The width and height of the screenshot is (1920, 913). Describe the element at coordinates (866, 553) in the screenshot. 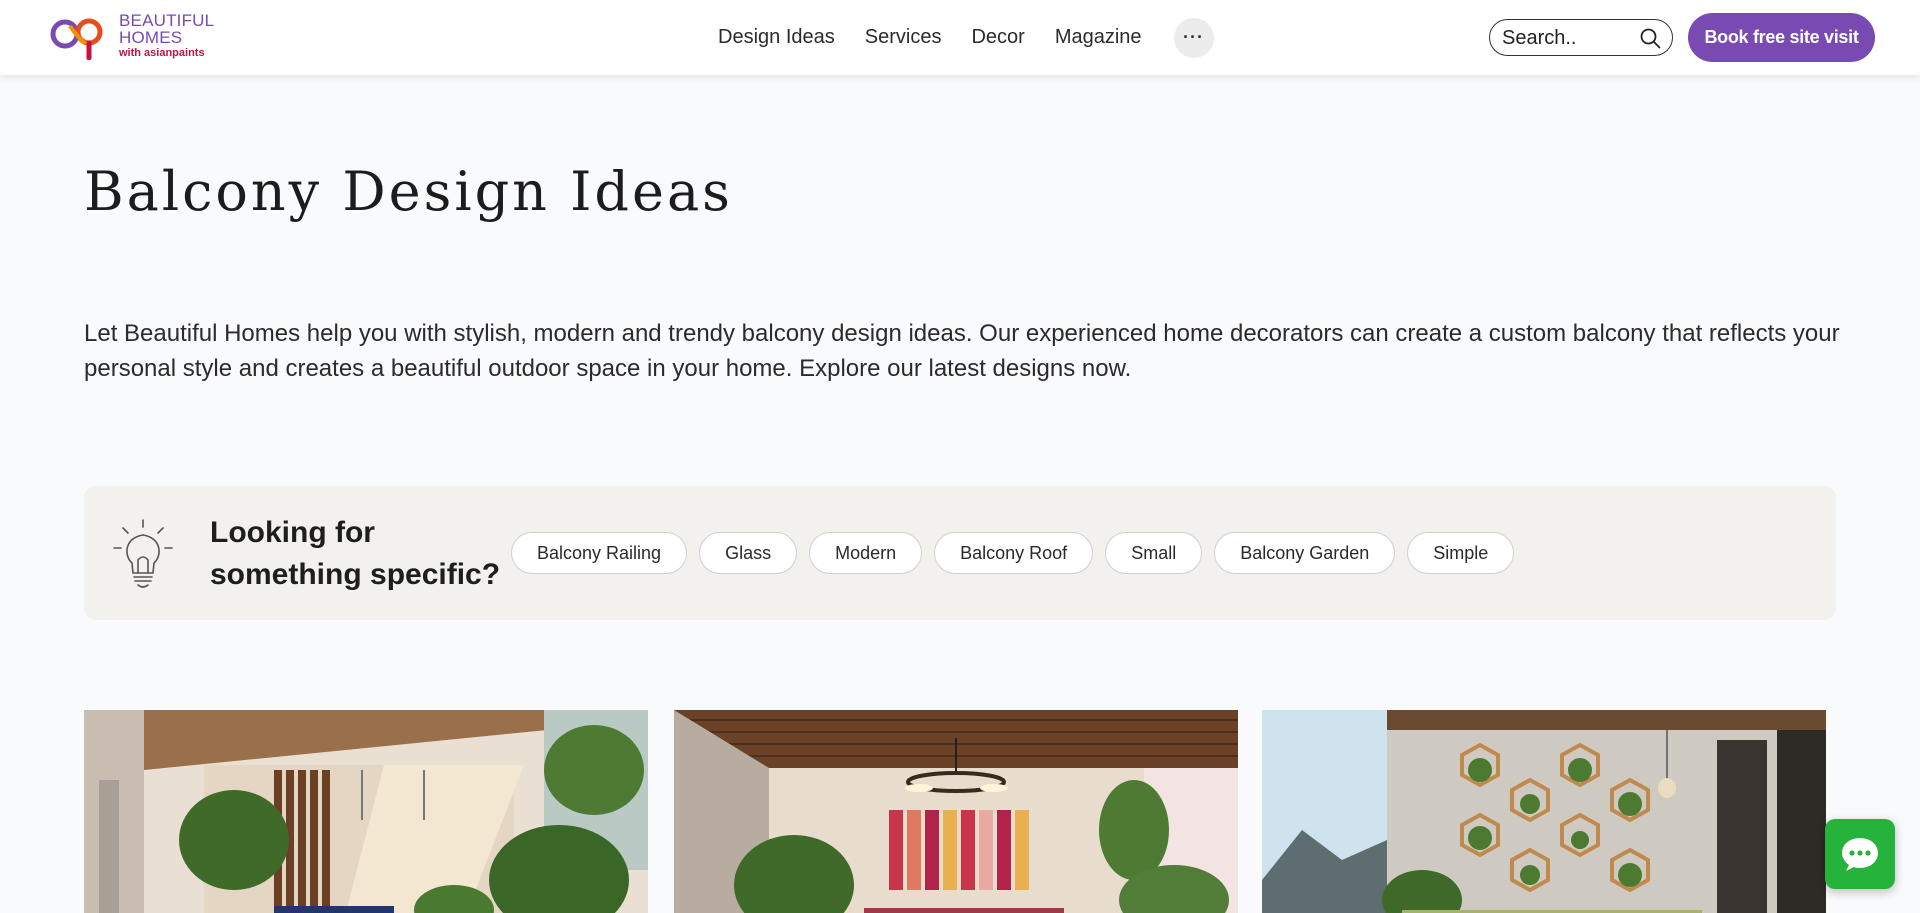

I see `chip-modern: Modern` at that location.